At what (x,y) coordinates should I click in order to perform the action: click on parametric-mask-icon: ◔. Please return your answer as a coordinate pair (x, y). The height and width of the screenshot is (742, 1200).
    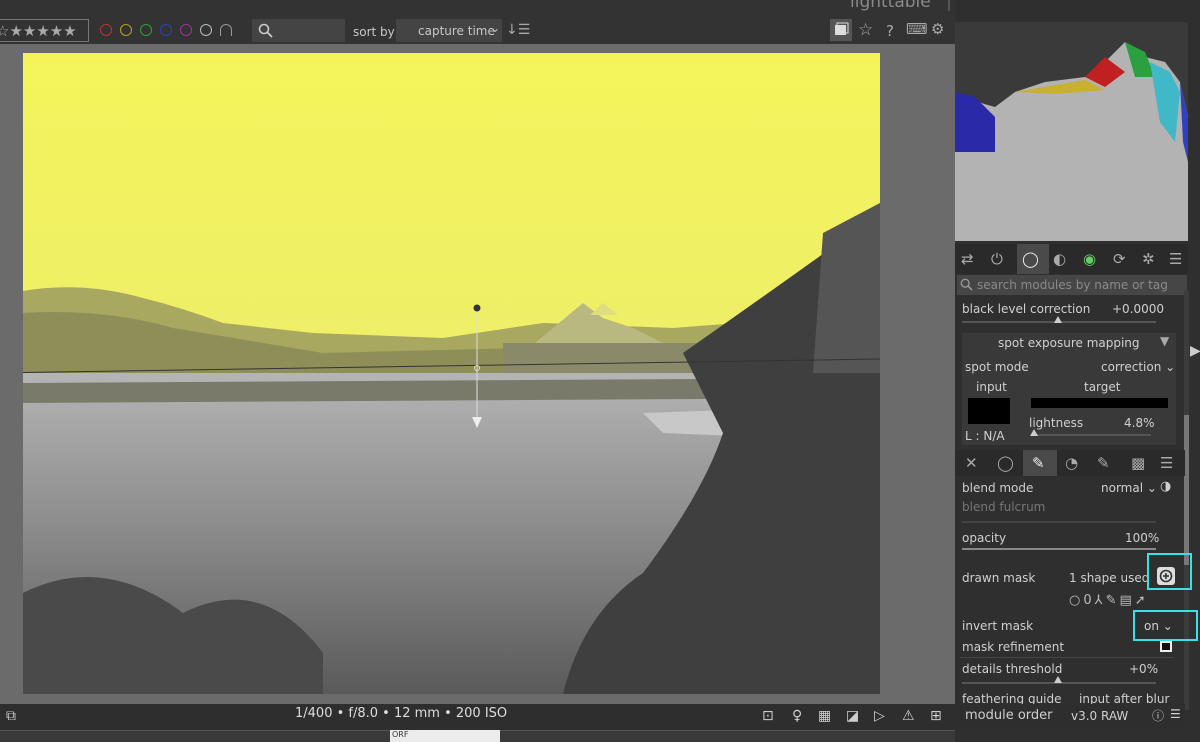
    Looking at the image, I should click on (1071, 463).